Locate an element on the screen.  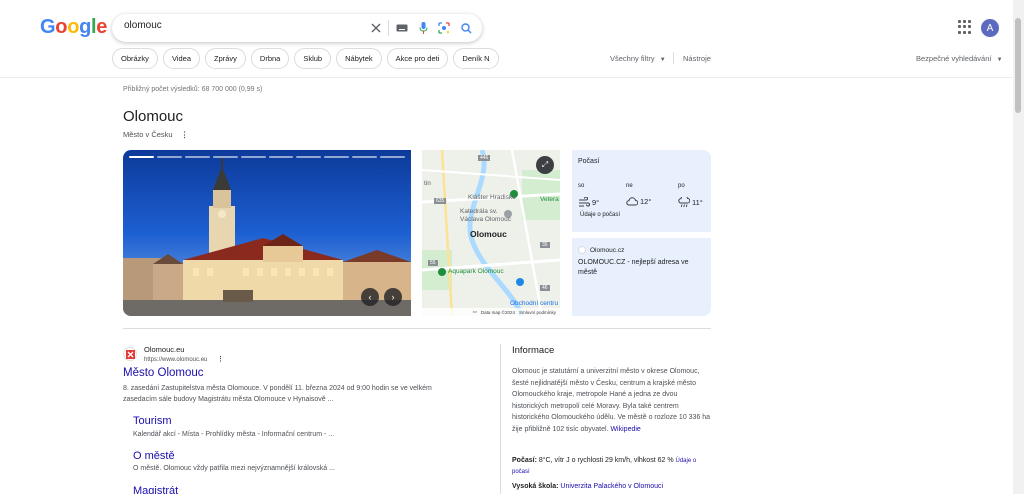
all-filters-button: Všechny filtry ▼ is located at coordinates (638, 58).